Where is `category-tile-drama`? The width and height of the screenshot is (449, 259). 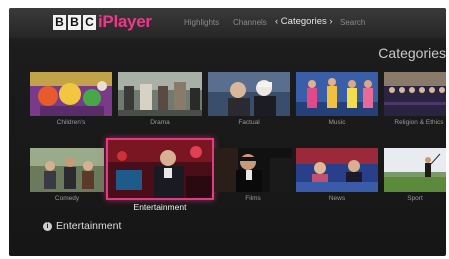 category-tile-drama is located at coordinates (160, 94).